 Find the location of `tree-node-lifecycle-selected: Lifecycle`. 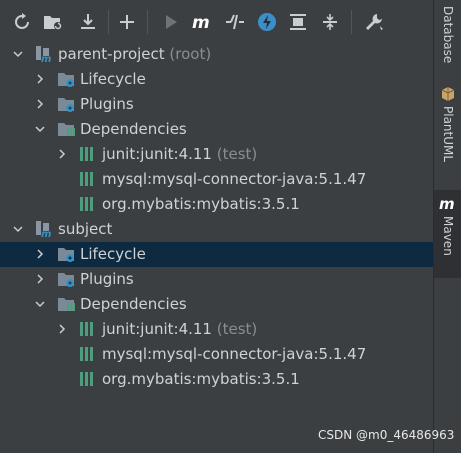

tree-node-lifecycle-selected: Lifecycle is located at coordinates (216, 254).